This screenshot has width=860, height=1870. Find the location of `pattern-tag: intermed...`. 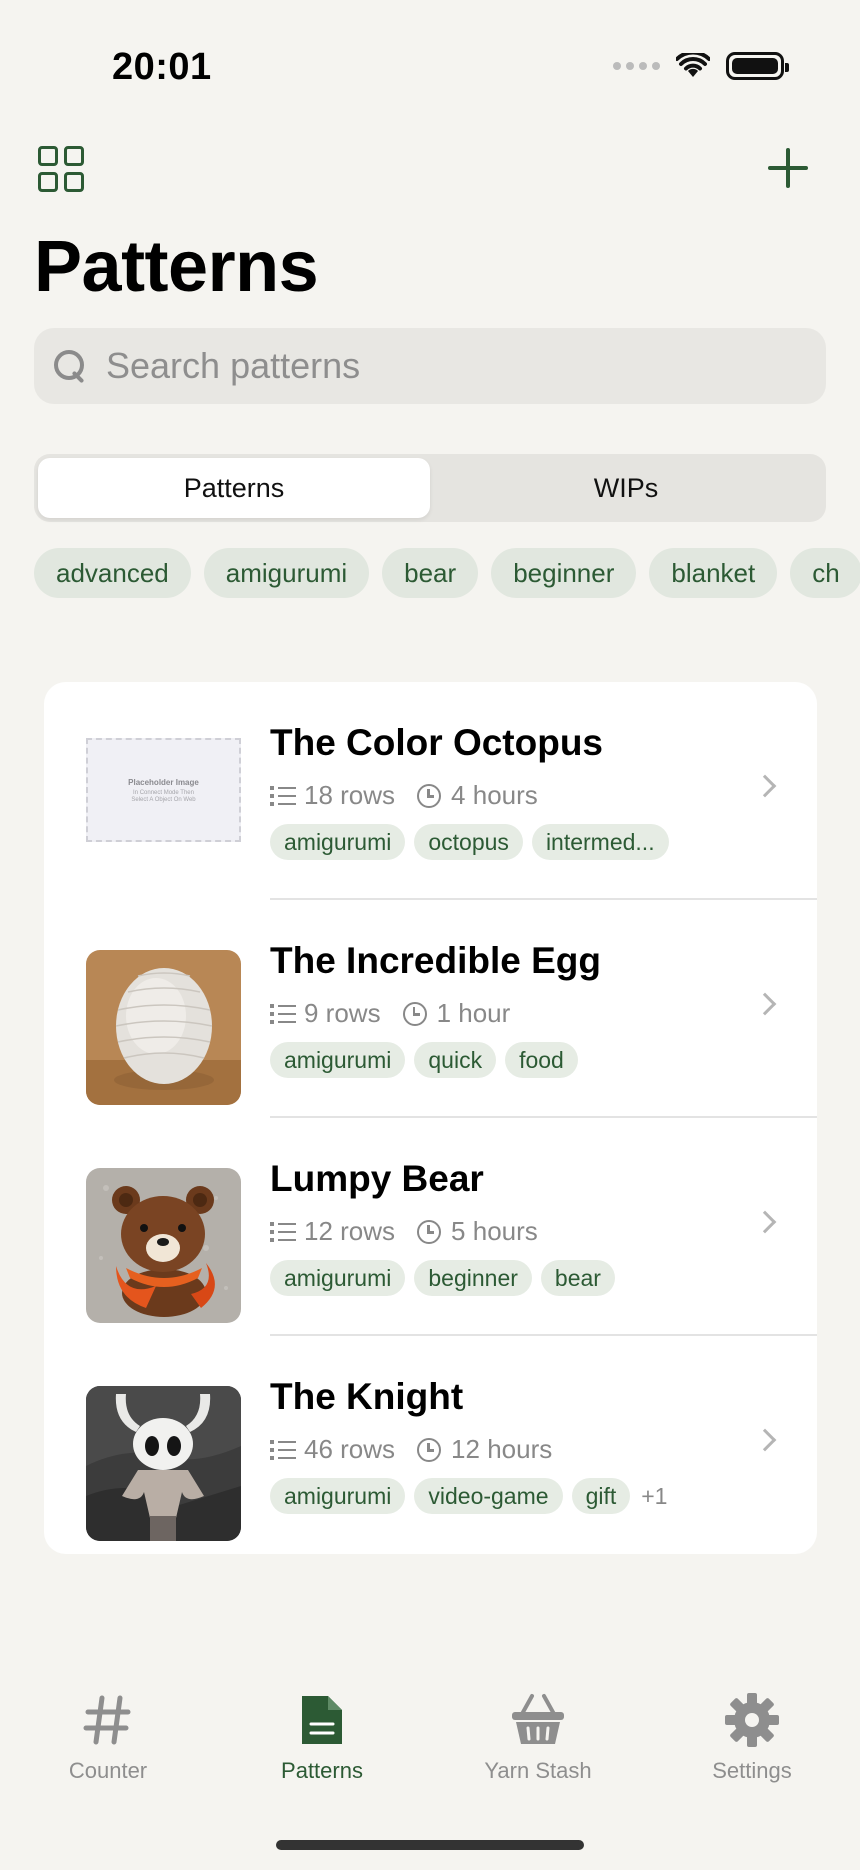

pattern-tag: intermed... is located at coordinates (600, 842).